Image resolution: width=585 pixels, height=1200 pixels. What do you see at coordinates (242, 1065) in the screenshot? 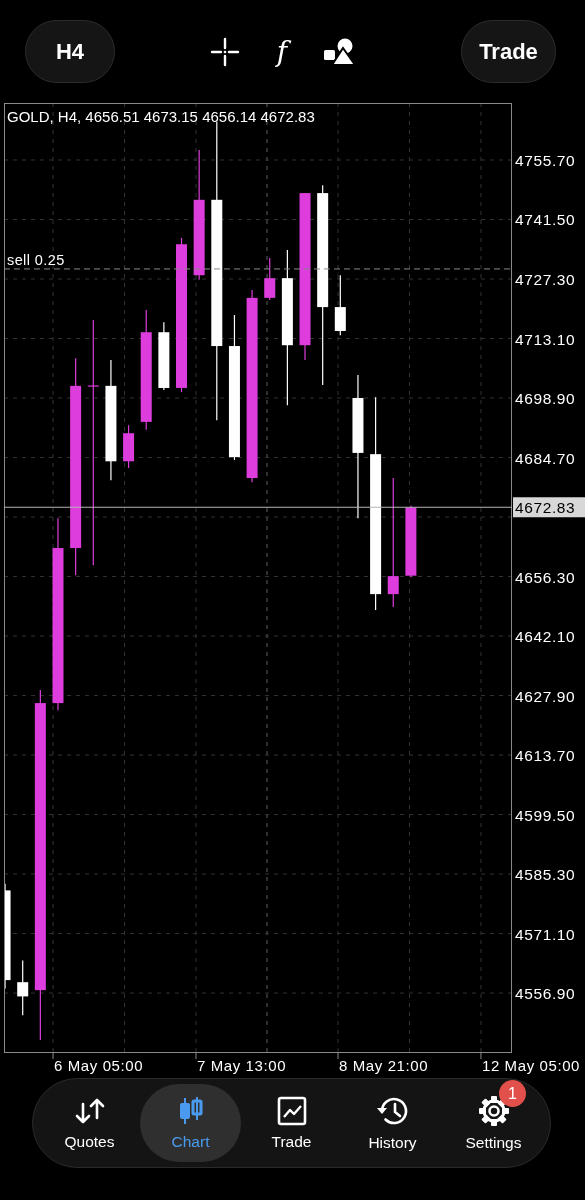
I see `time-label: 7 May 13:00` at bounding box center [242, 1065].